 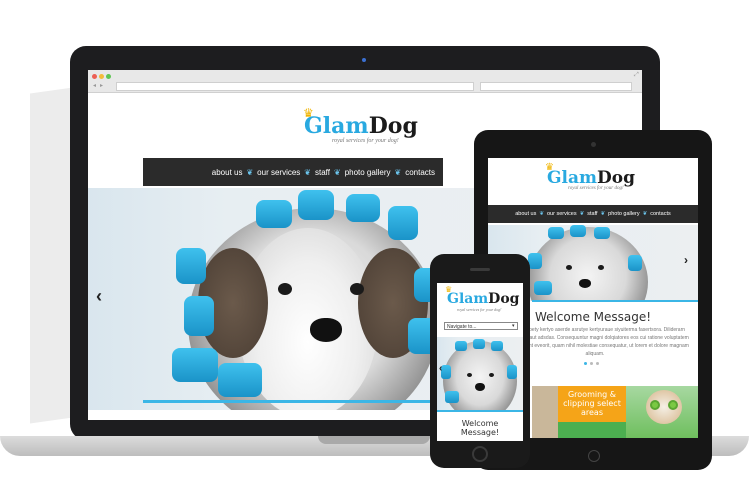 What do you see at coordinates (101, 76) in the screenshot?
I see `minimize-window-icon` at bounding box center [101, 76].